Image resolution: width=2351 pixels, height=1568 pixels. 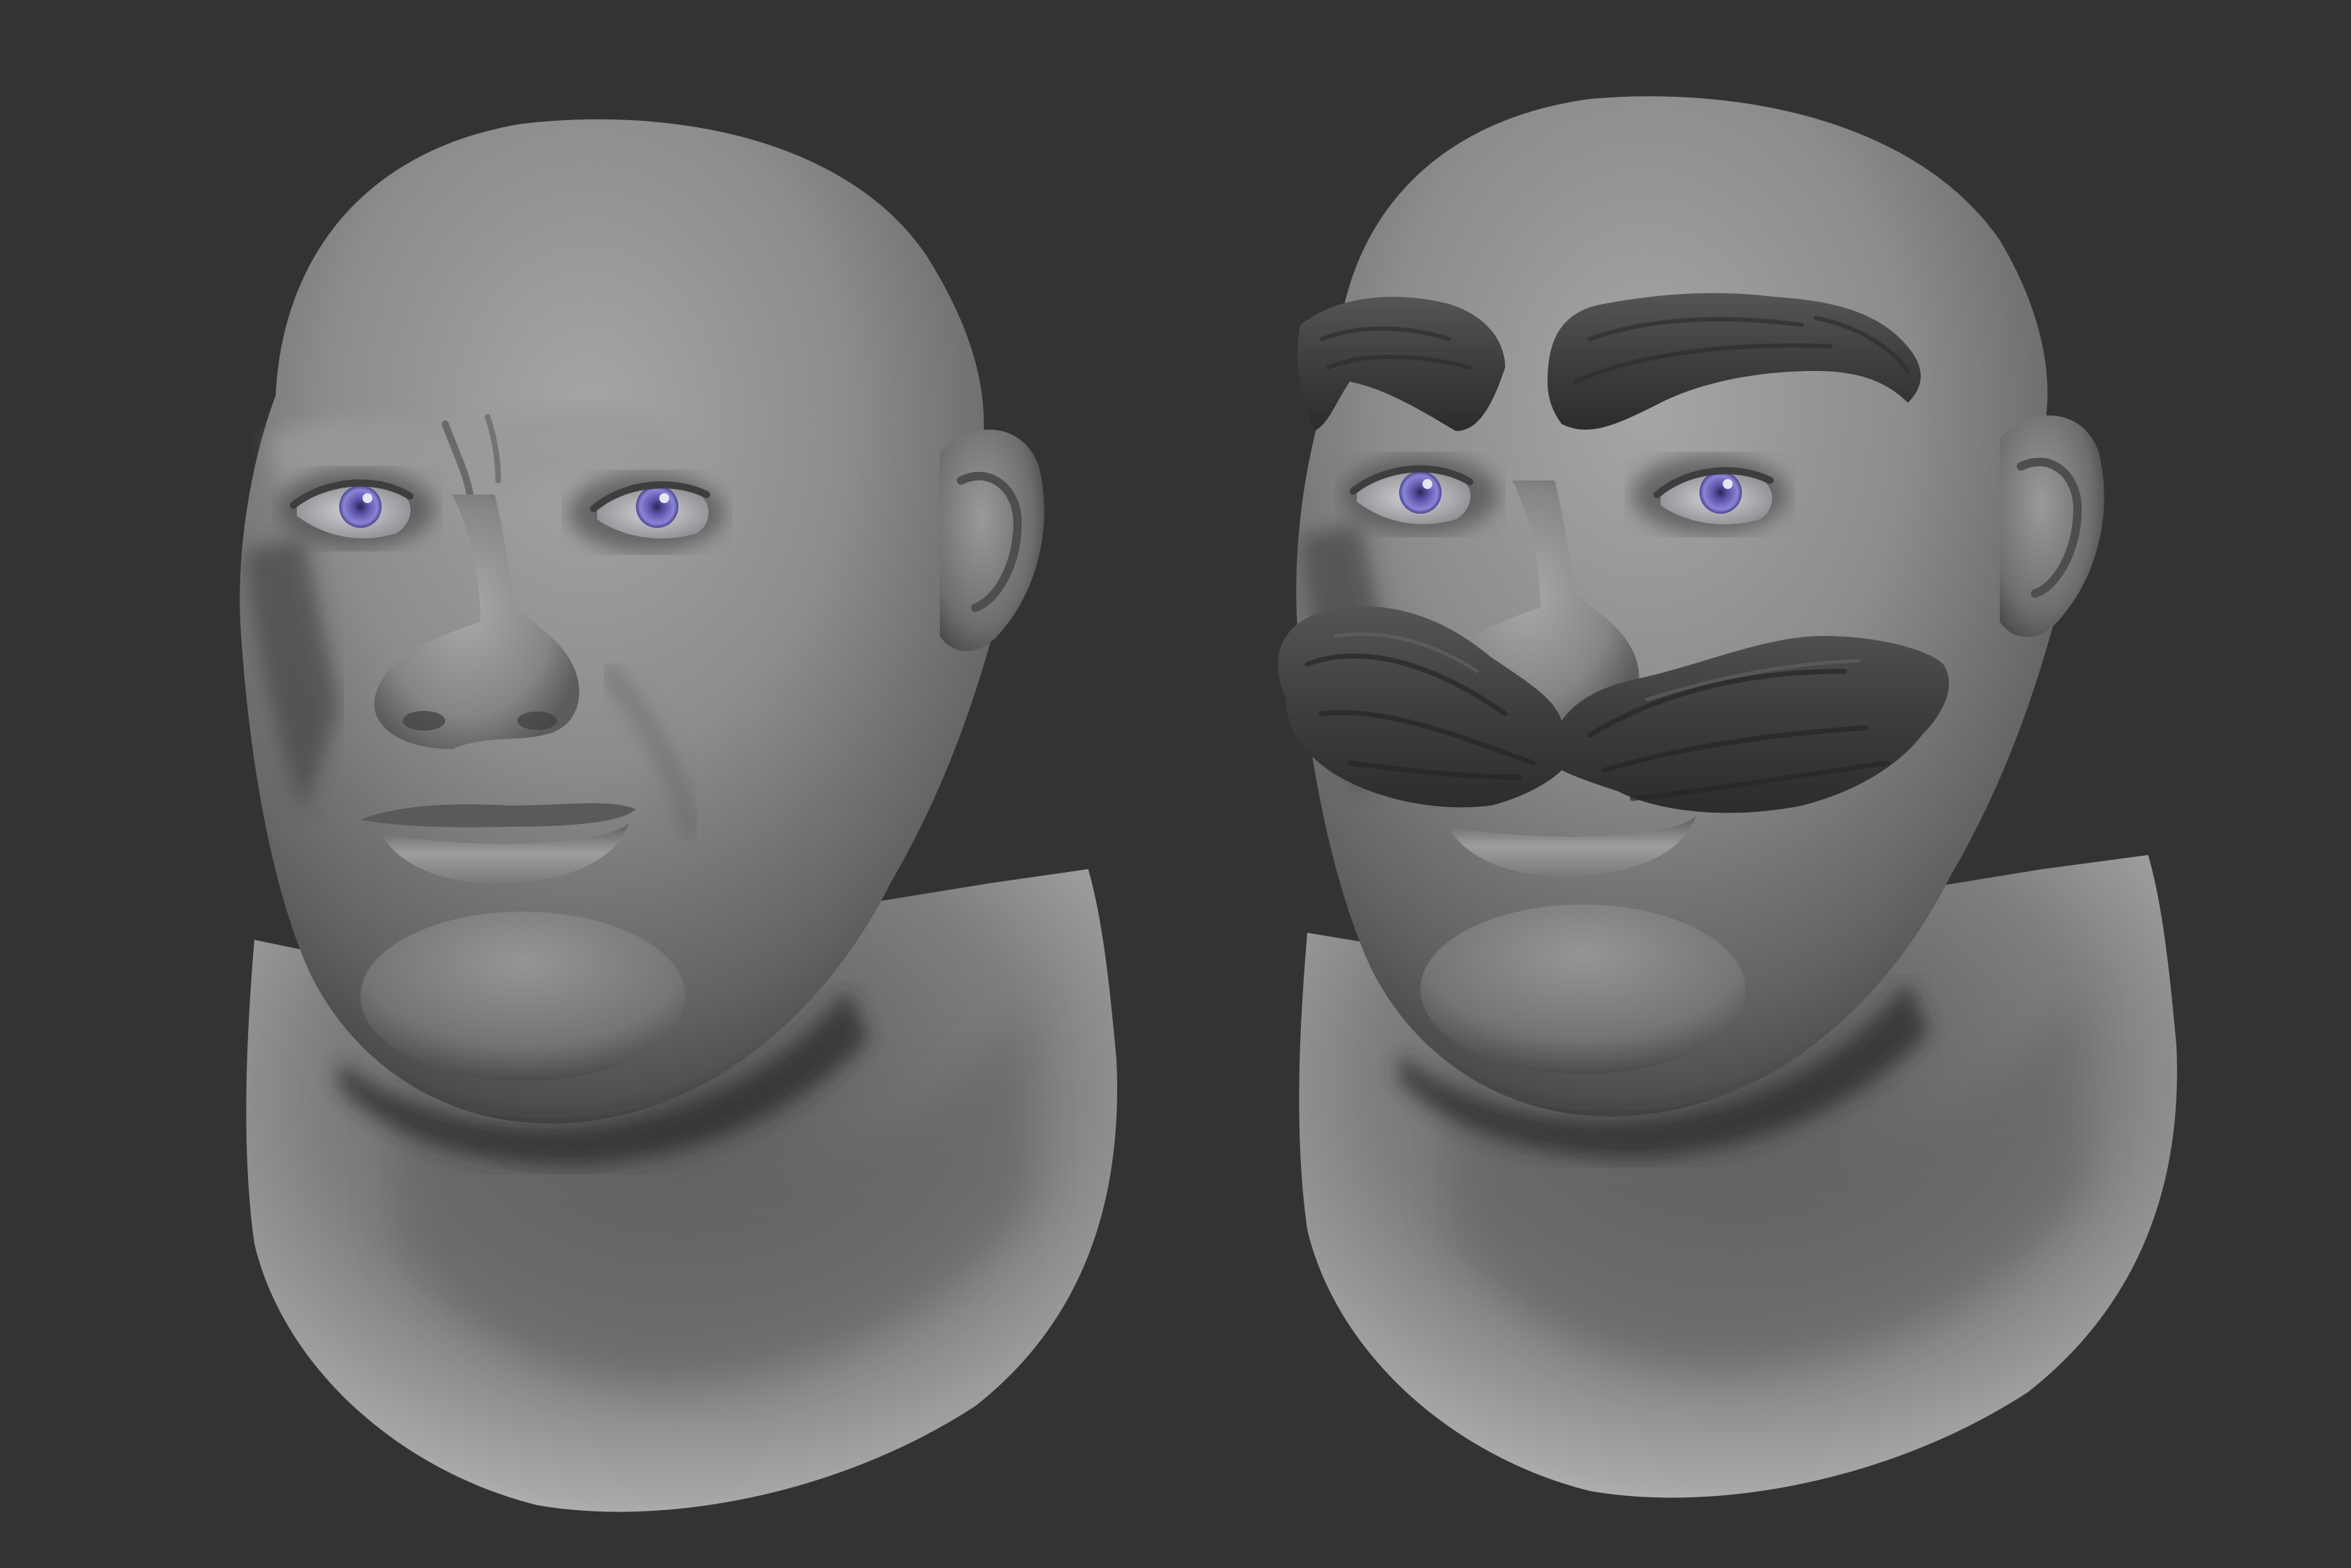 I want to click on nostril-left-a, so click(x=424, y=721).